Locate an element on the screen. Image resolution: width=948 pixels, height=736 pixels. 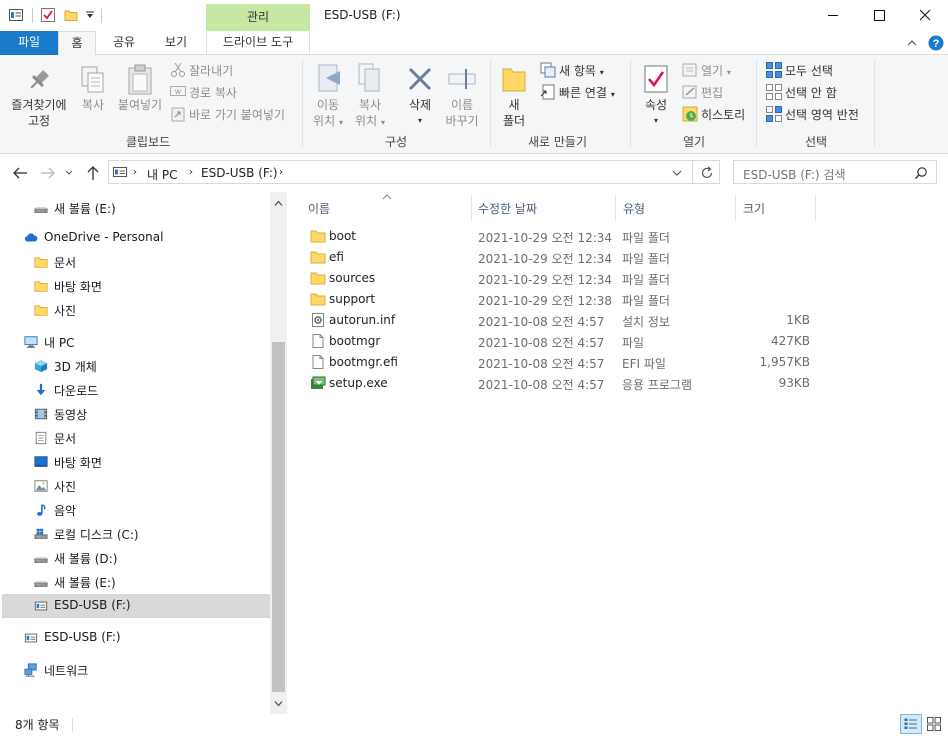
nav-item: 다운로드 is located at coordinates (136, 390).